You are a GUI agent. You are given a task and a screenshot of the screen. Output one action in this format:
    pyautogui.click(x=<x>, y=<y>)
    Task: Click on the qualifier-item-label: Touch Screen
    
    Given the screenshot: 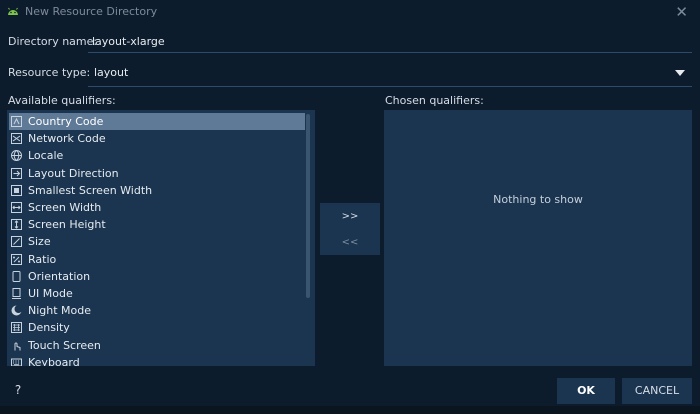 What is the action you would take?
    pyautogui.click(x=64, y=345)
    